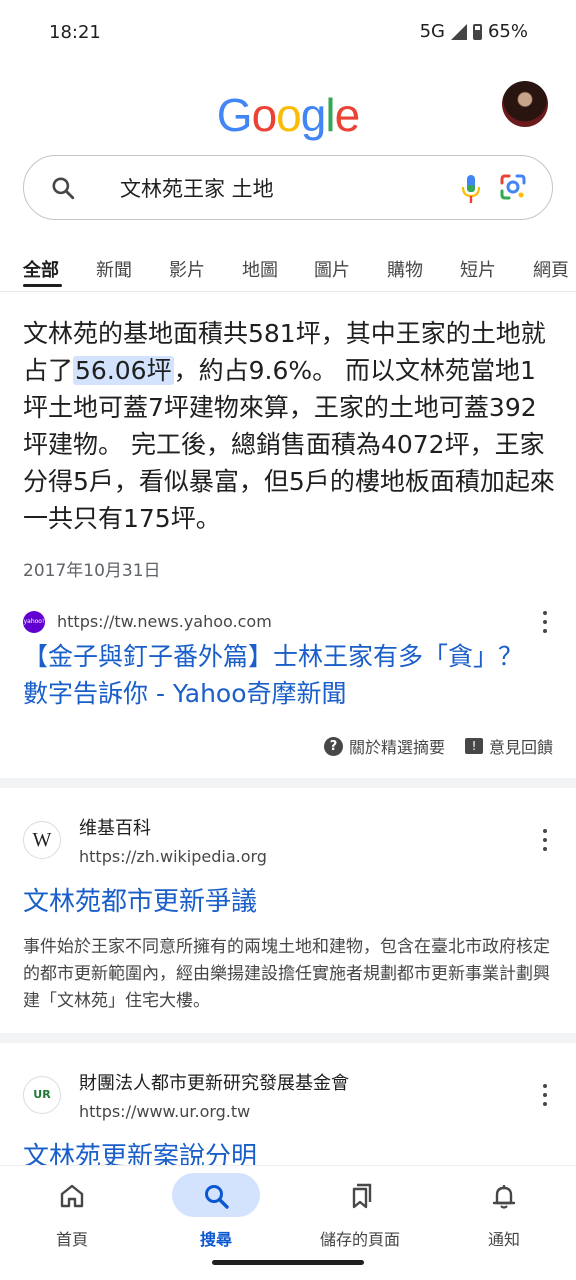 The width and height of the screenshot is (576, 1280). Describe the element at coordinates (458, 31) in the screenshot. I see `signal-icon` at that location.